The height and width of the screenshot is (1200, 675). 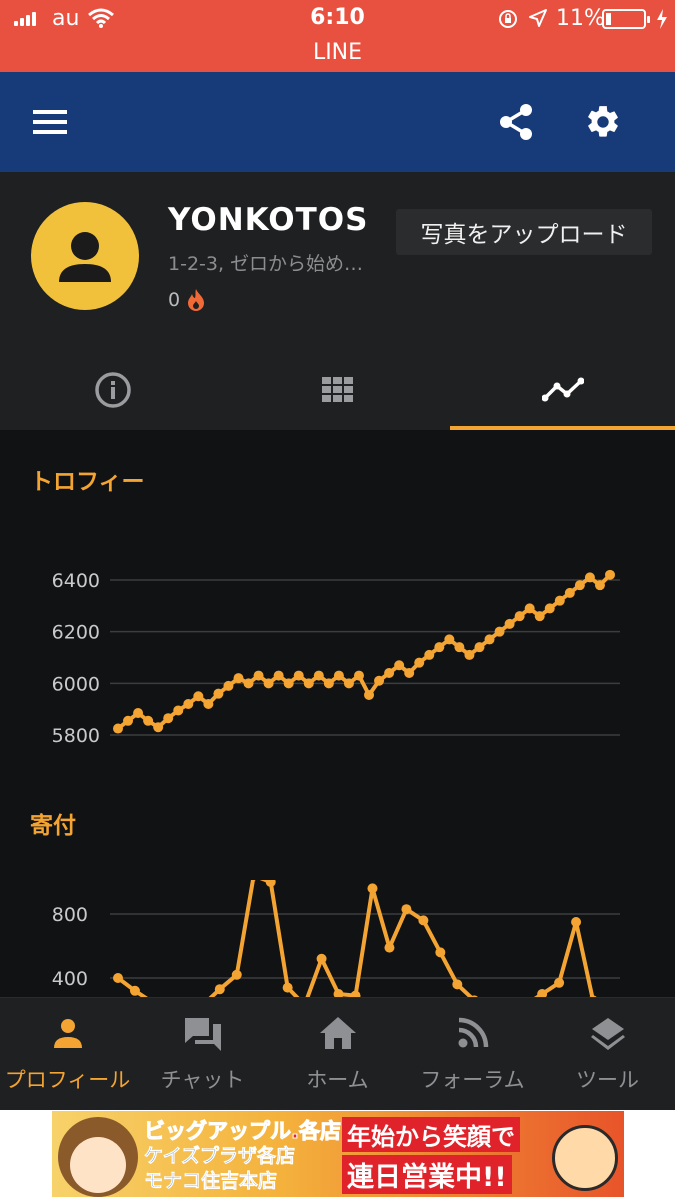 What do you see at coordinates (202, 1034) in the screenshot?
I see `chat-icon` at bounding box center [202, 1034].